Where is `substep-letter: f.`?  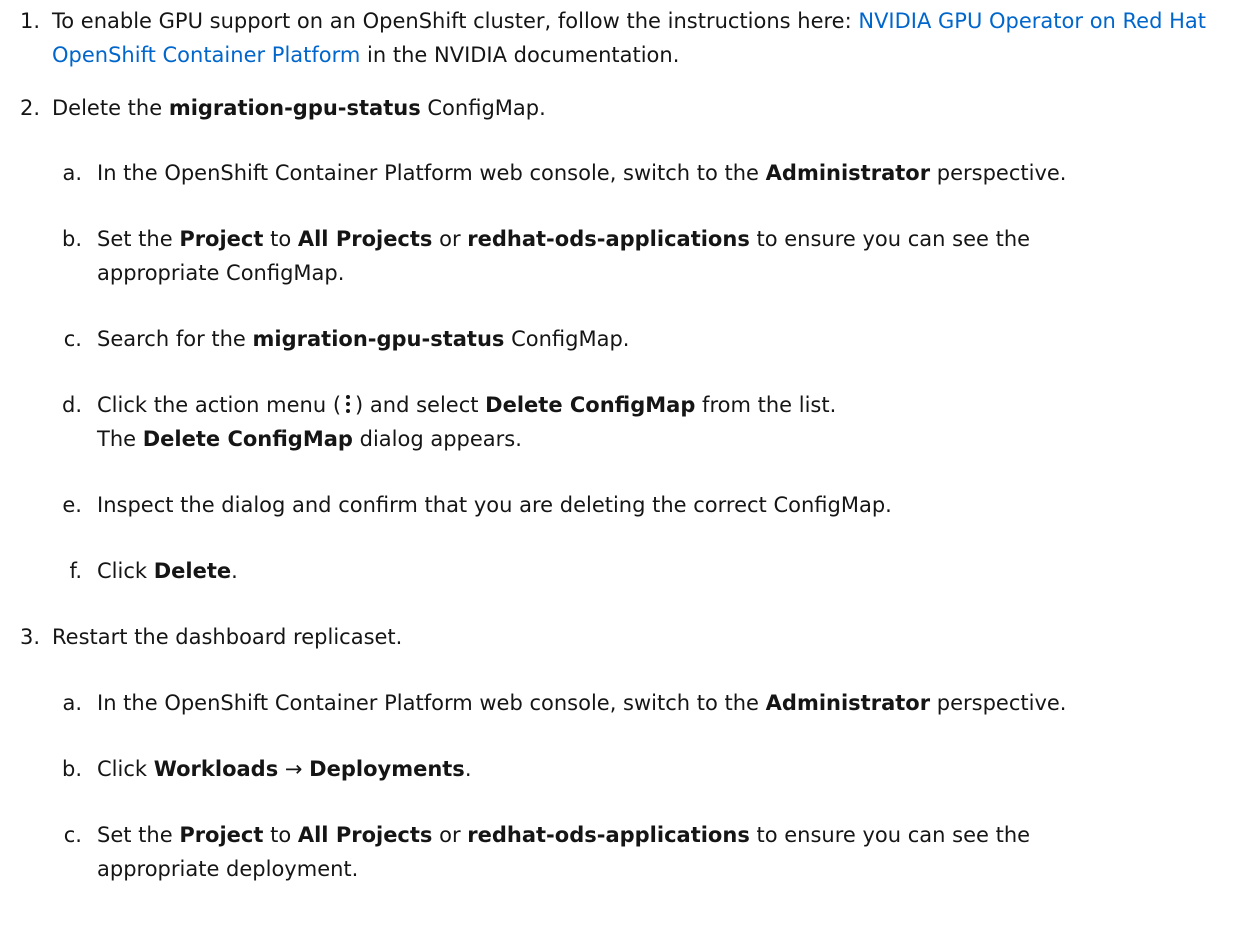
substep-letter: f. is located at coordinates (75, 571).